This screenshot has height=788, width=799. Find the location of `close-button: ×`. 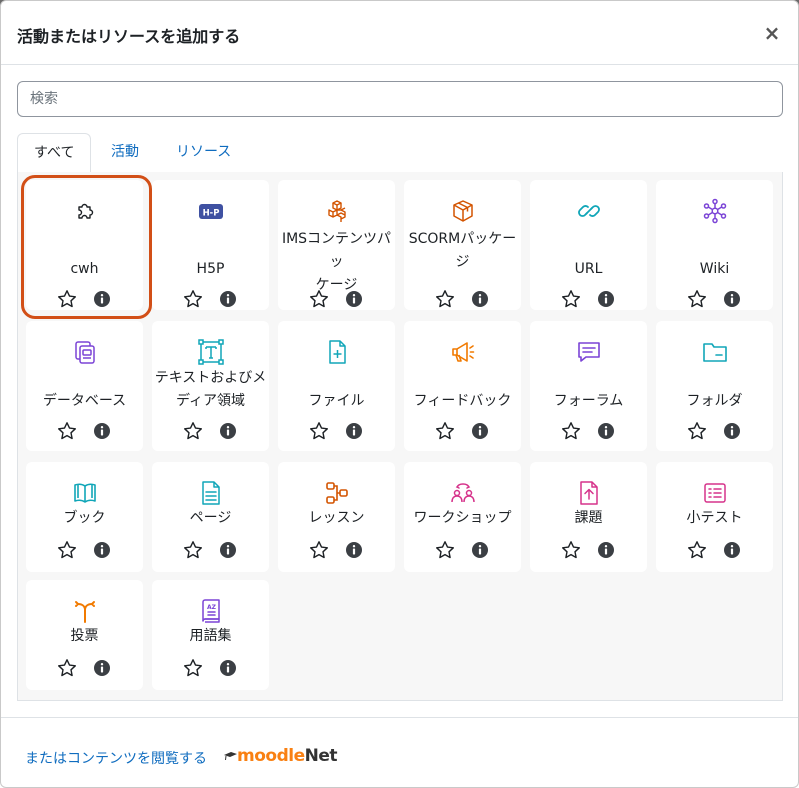

close-button: × is located at coordinates (772, 33).